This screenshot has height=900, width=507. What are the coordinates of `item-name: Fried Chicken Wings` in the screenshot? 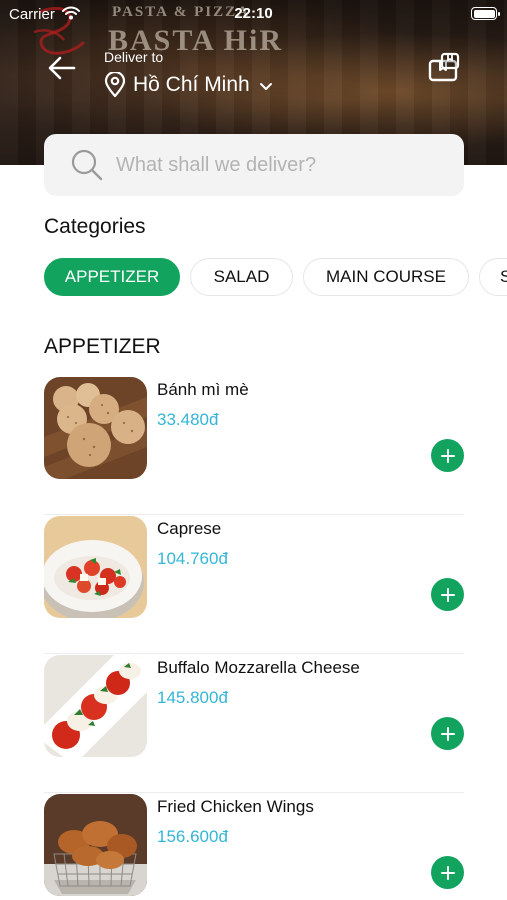 It's located at (235, 806).